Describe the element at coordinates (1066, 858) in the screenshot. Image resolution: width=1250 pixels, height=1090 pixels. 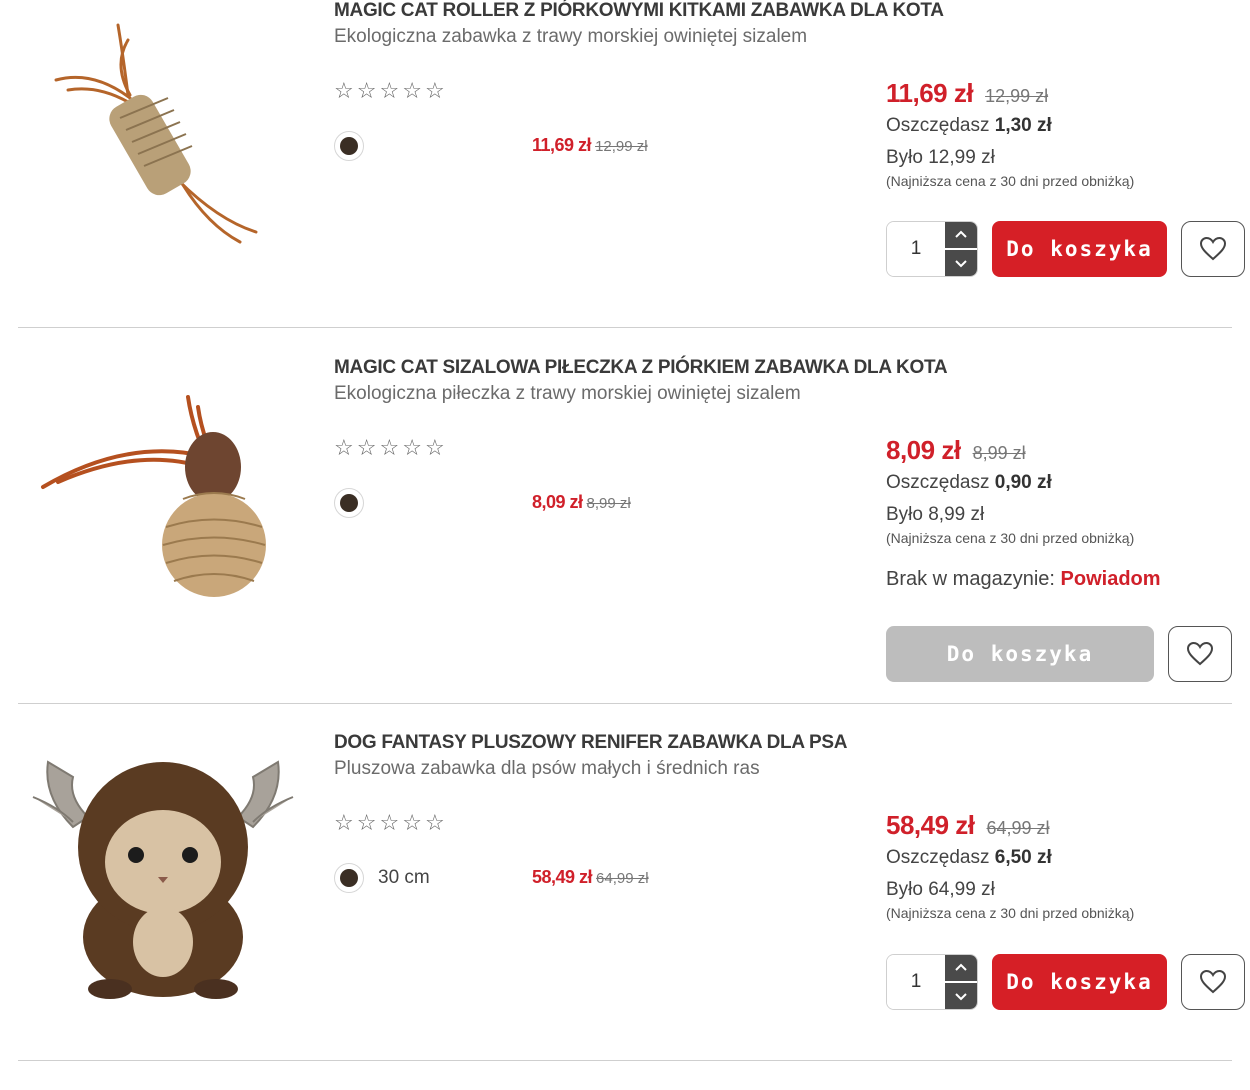
I see `savings: Oszczędasz 6,50 zł` at that location.